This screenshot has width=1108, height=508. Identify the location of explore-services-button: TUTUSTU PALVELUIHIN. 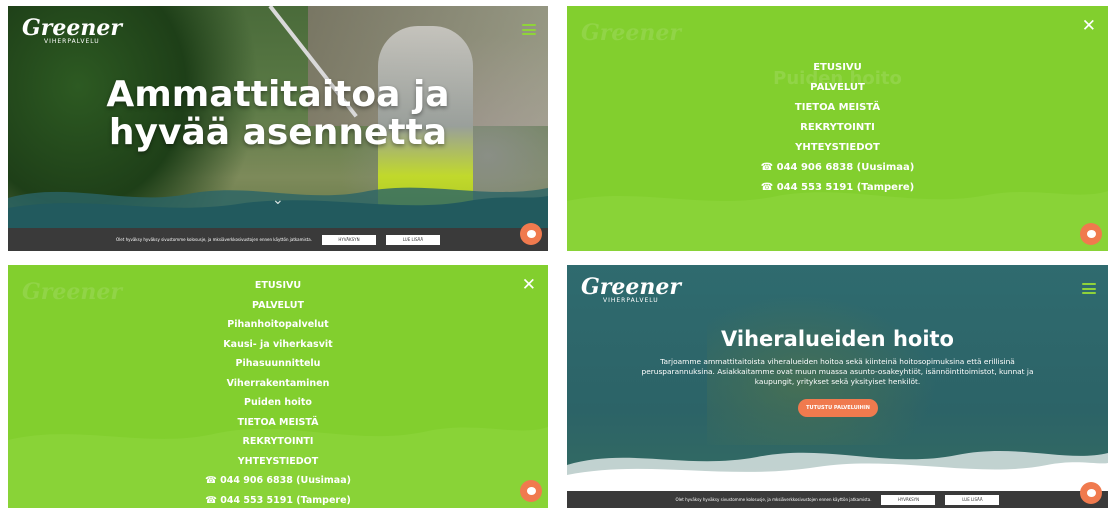
(838, 408).